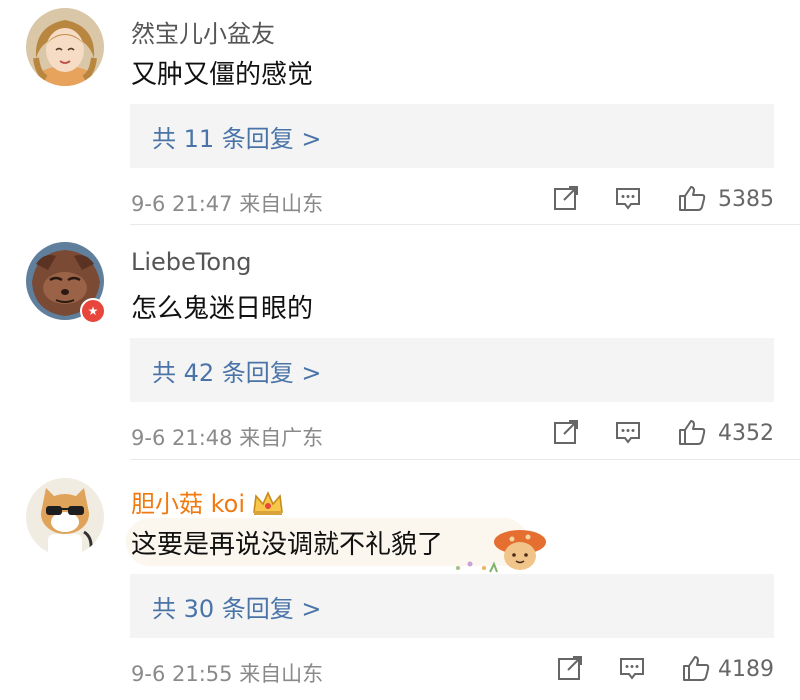 Image resolution: width=800 pixels, height=700 pixels. What do you see at coordinates (501, 551) in the screenshot?
I see `bubble-mushroom-sticker-icon` at bounding box center [501, 551].